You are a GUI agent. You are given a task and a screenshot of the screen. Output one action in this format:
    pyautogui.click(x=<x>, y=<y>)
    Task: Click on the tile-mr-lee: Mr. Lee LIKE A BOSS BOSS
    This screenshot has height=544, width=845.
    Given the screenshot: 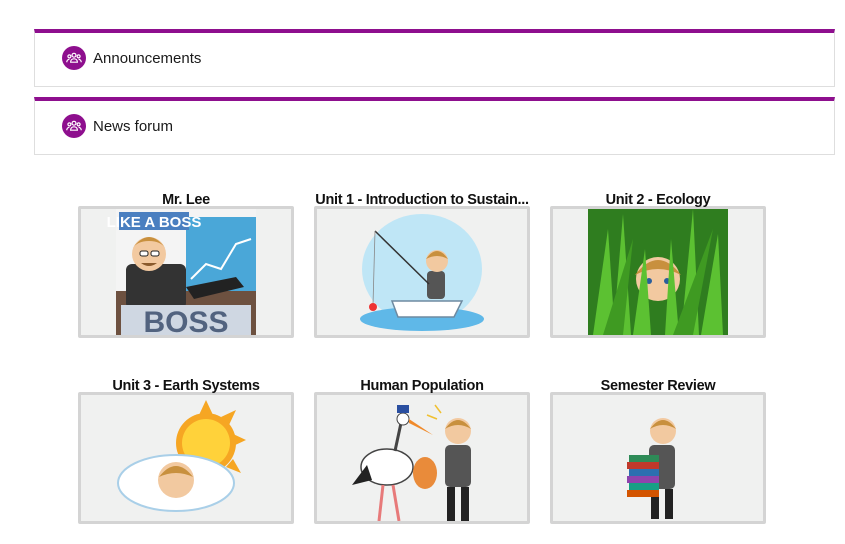 What is the action you would take?
    pyautogui.click(x=186, y=265)
    